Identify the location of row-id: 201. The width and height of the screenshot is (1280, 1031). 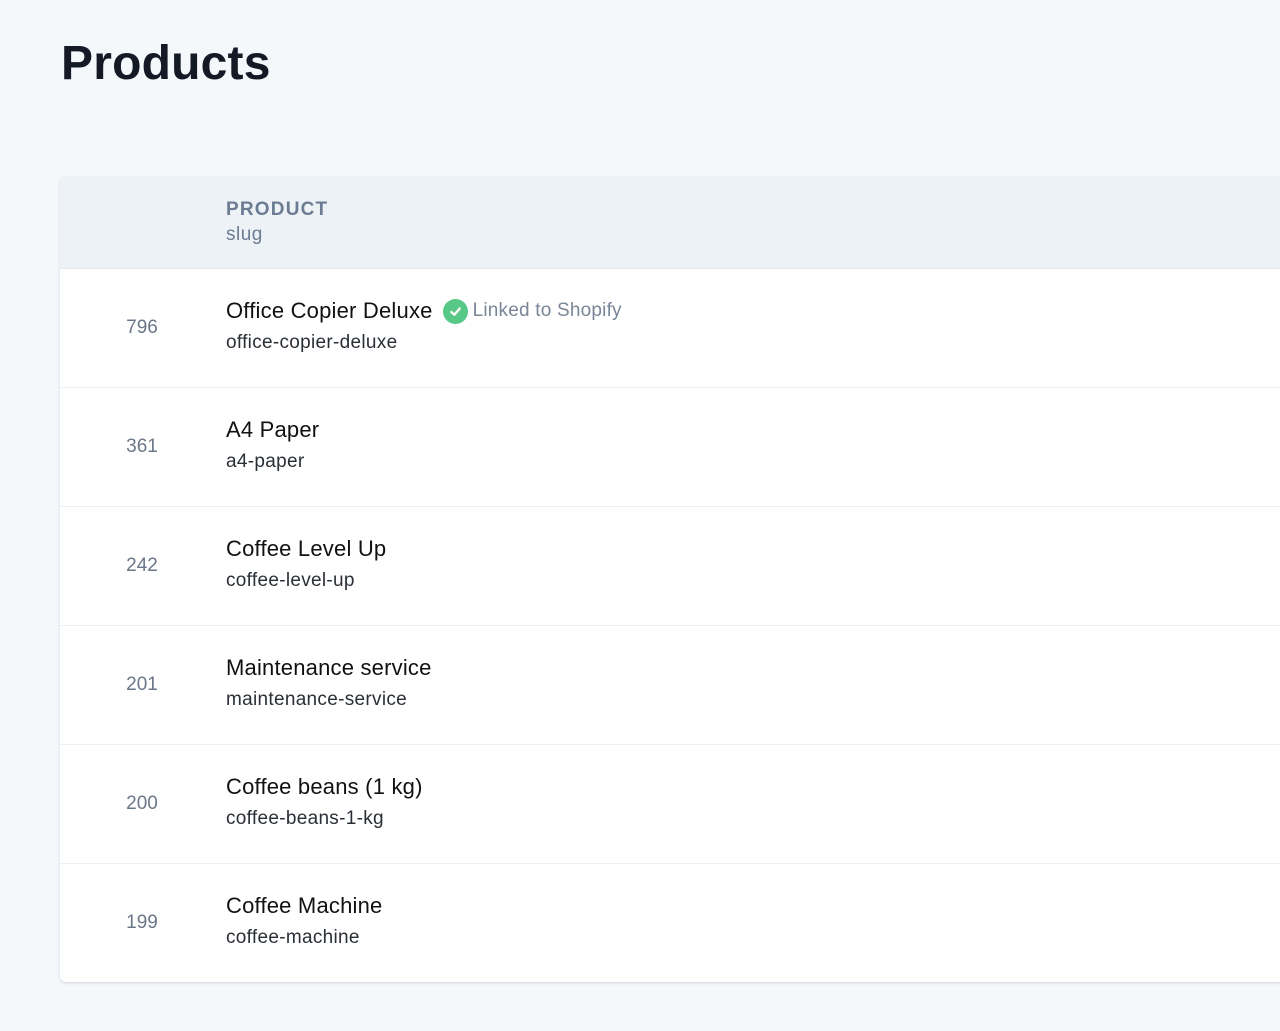
(142, 684).